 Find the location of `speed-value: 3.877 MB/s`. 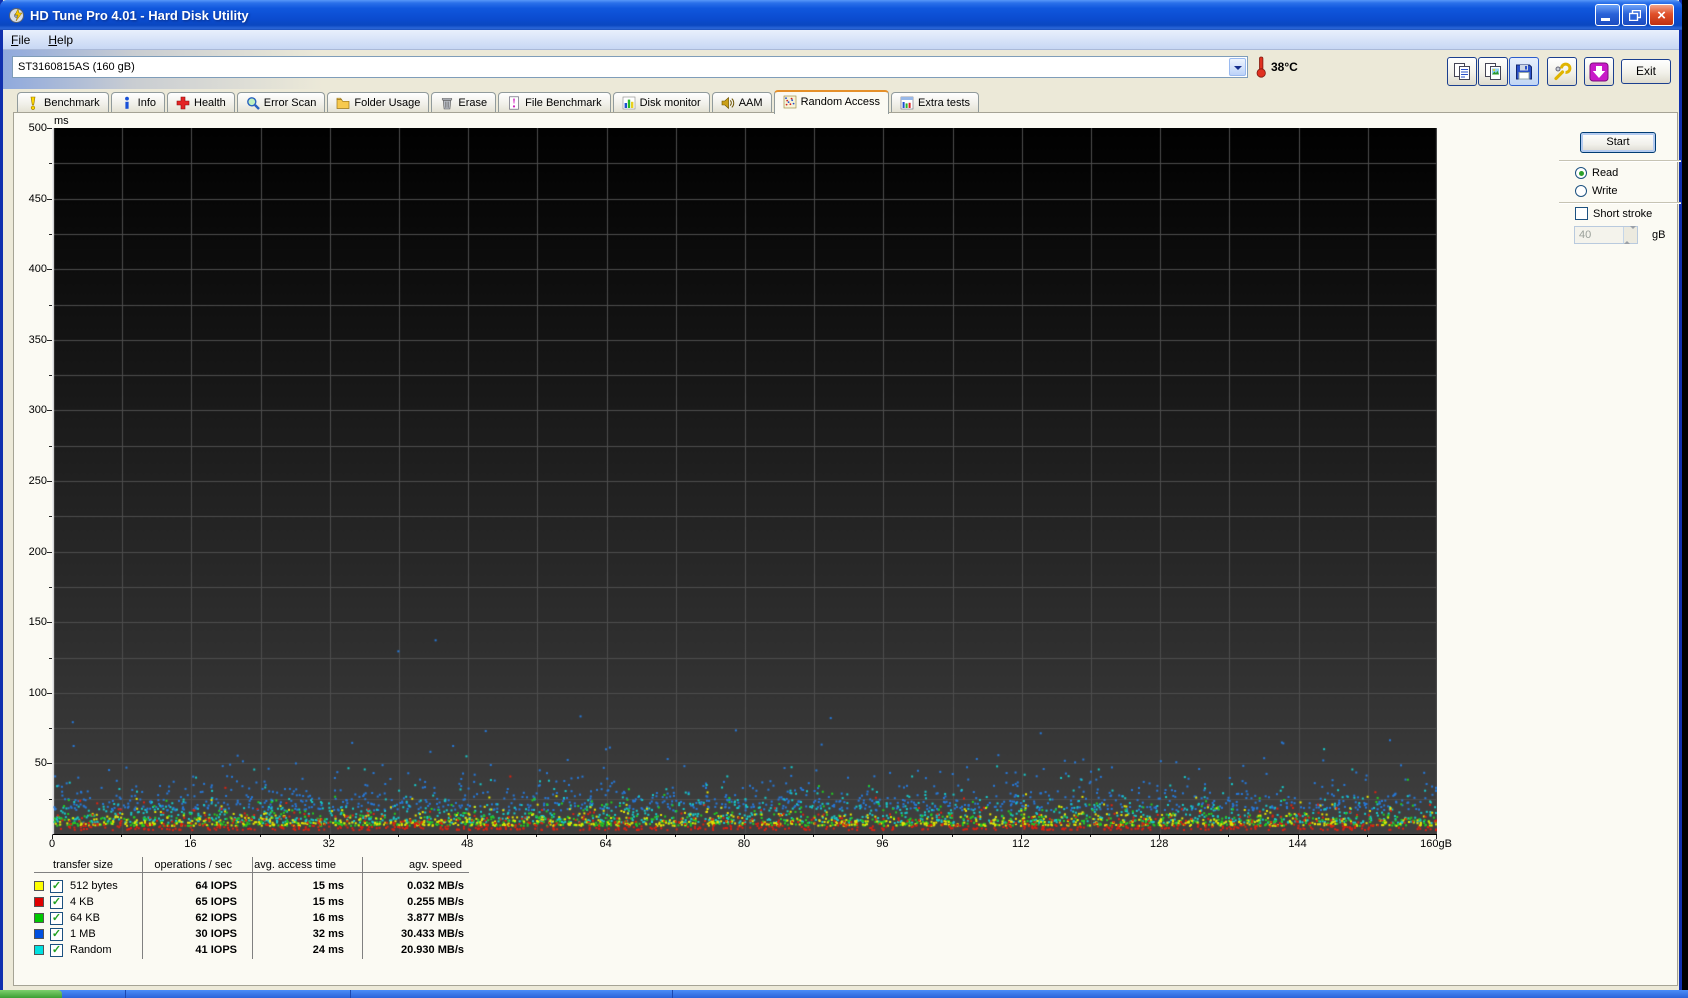

speed-value: 3.877 MB/s is located at coordinates (435, 918).